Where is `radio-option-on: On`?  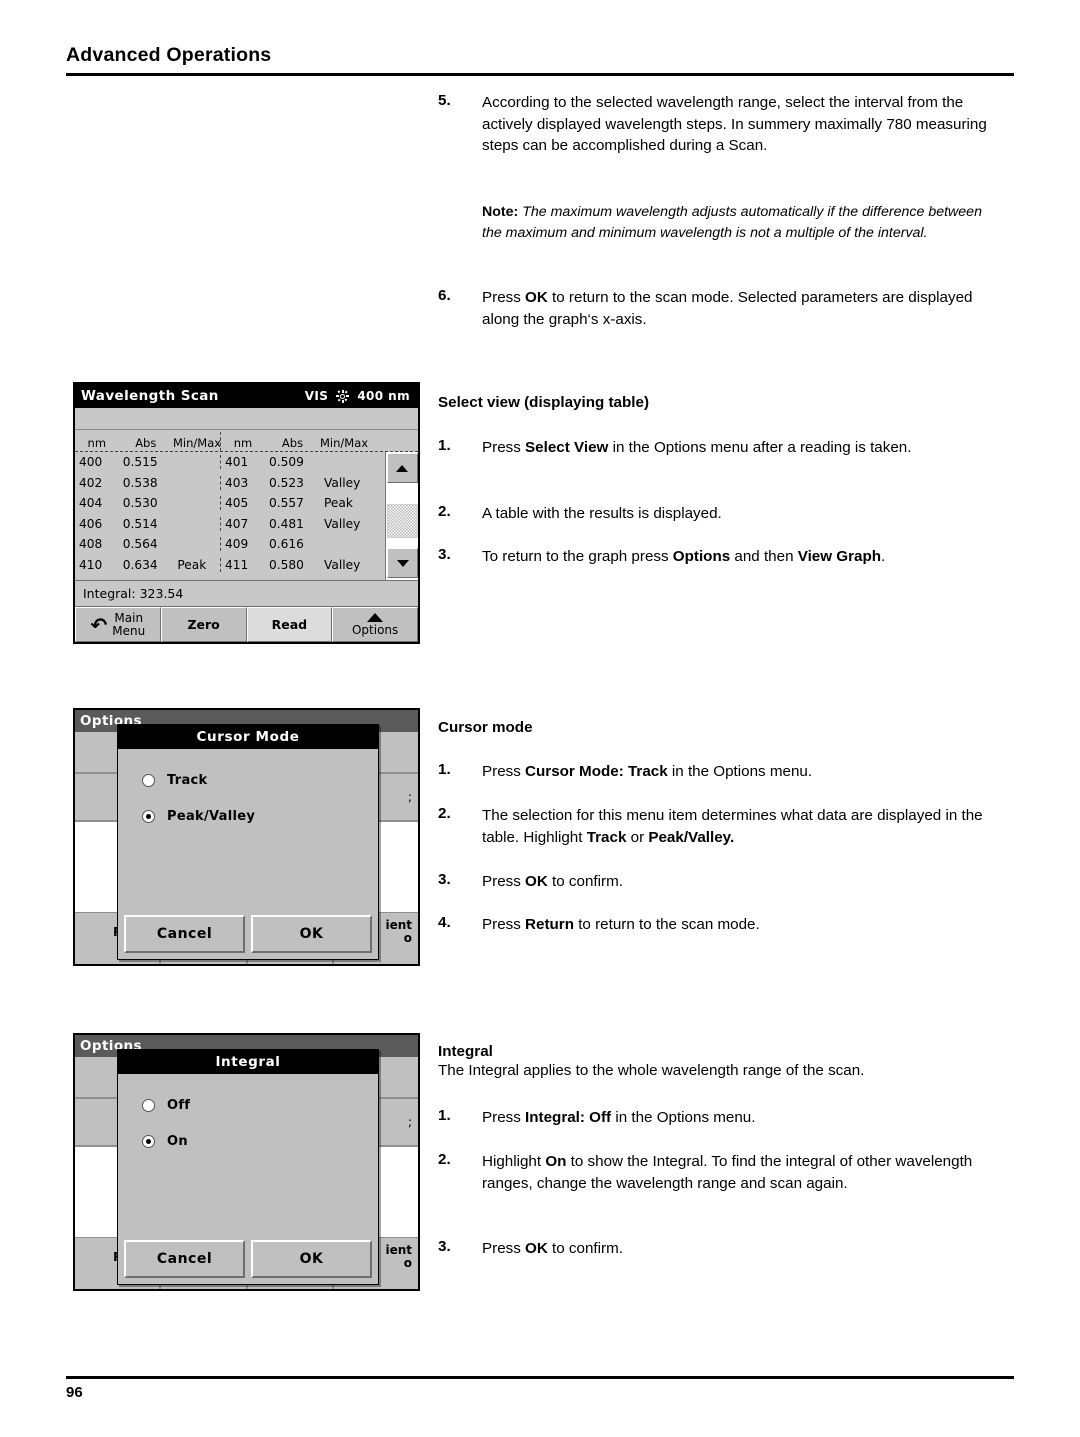
radio-option-on: On is located at coordinates (260, 1141).